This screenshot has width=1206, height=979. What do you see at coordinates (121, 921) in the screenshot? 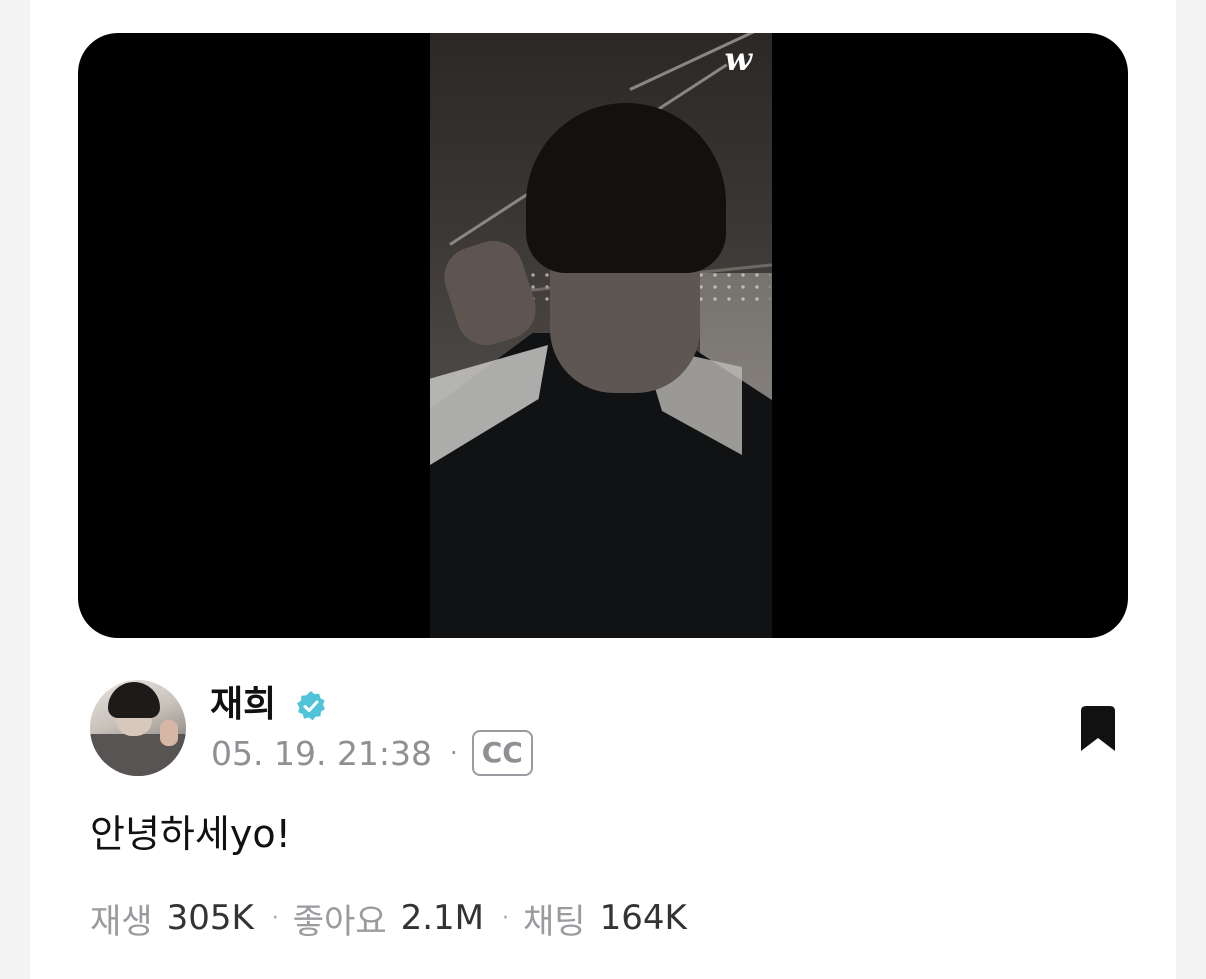
I see `plays-label: 재생` at bounding box center [121, 921].